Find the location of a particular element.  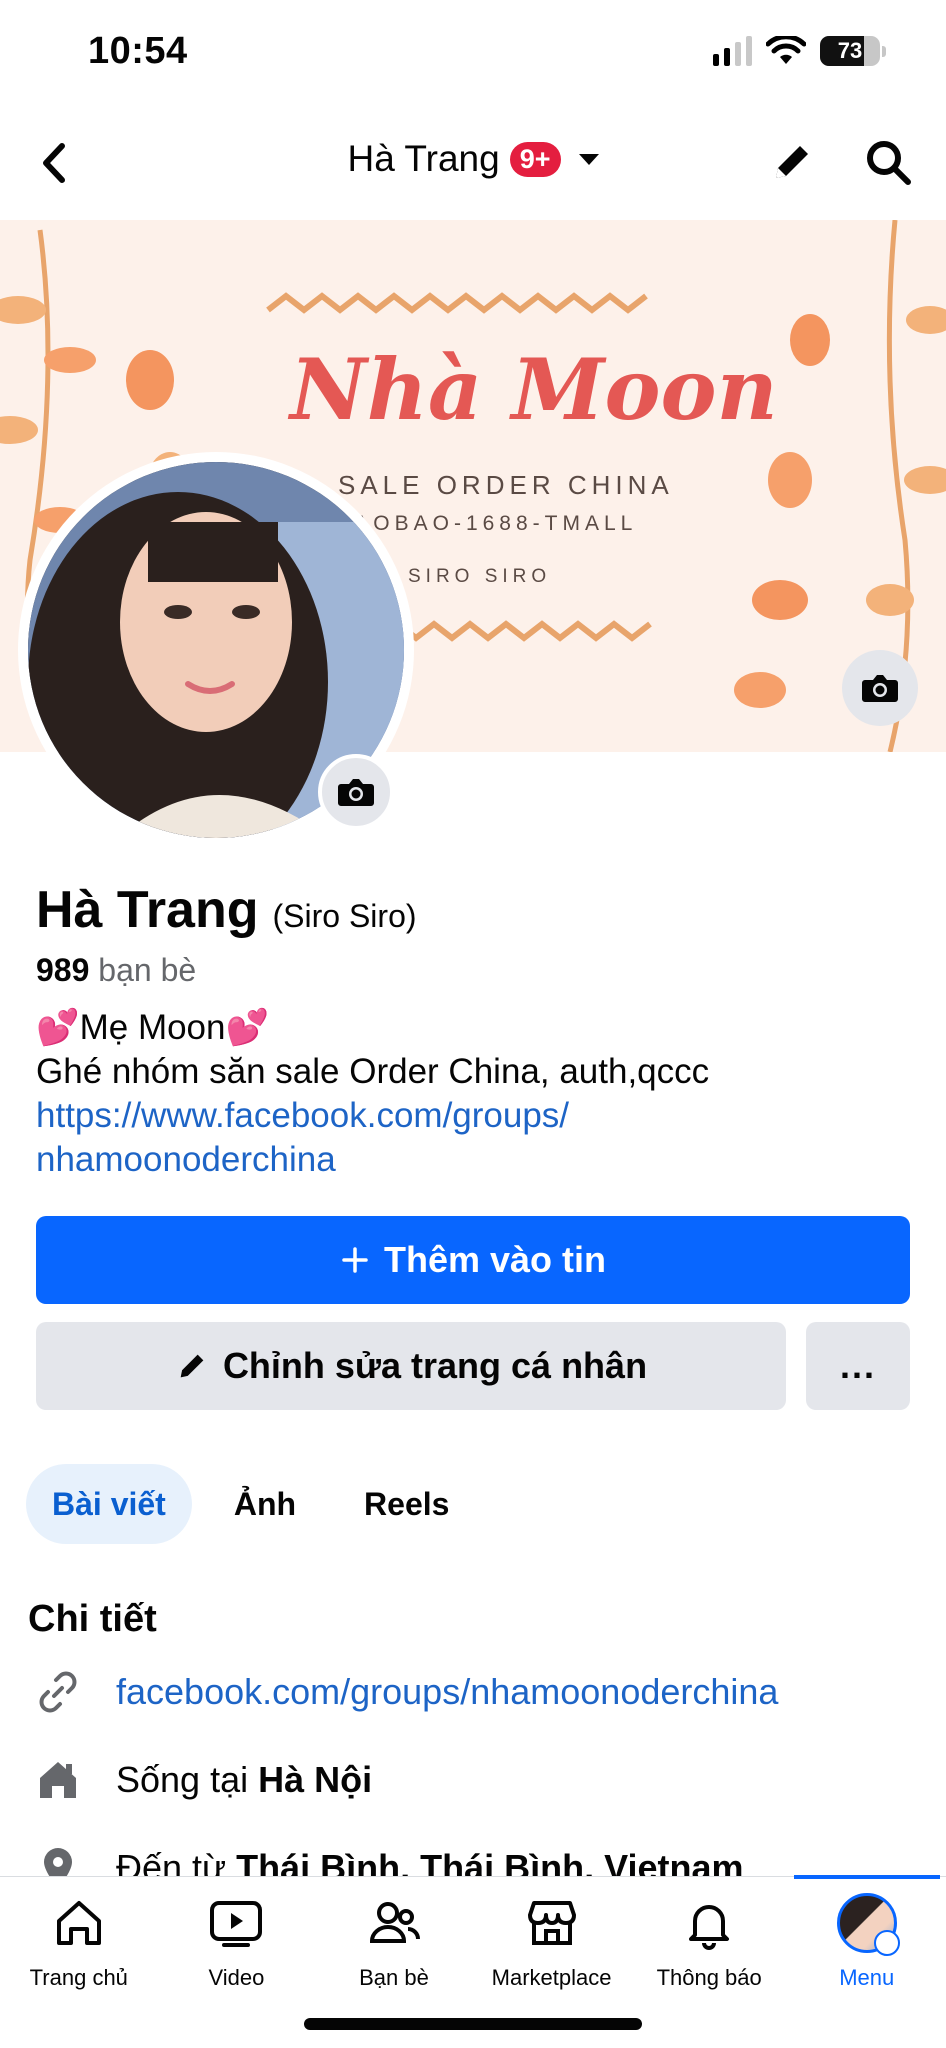

battery-icon: 73 is located at coordinates (850, 51).